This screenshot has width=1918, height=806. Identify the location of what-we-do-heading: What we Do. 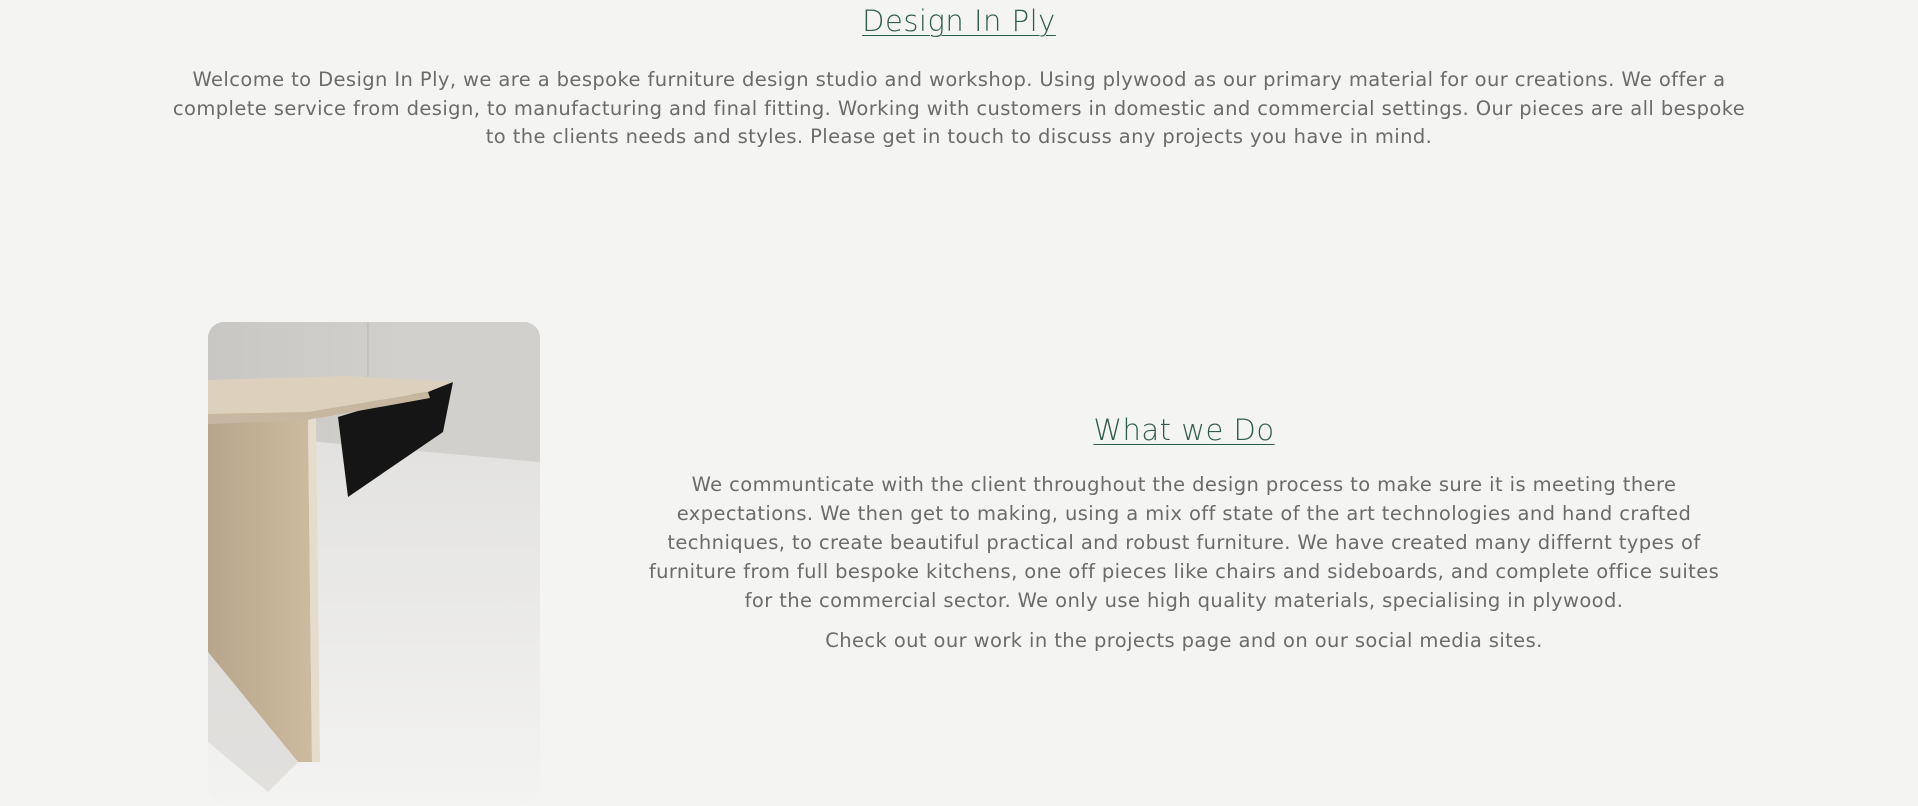
(1184, 430).